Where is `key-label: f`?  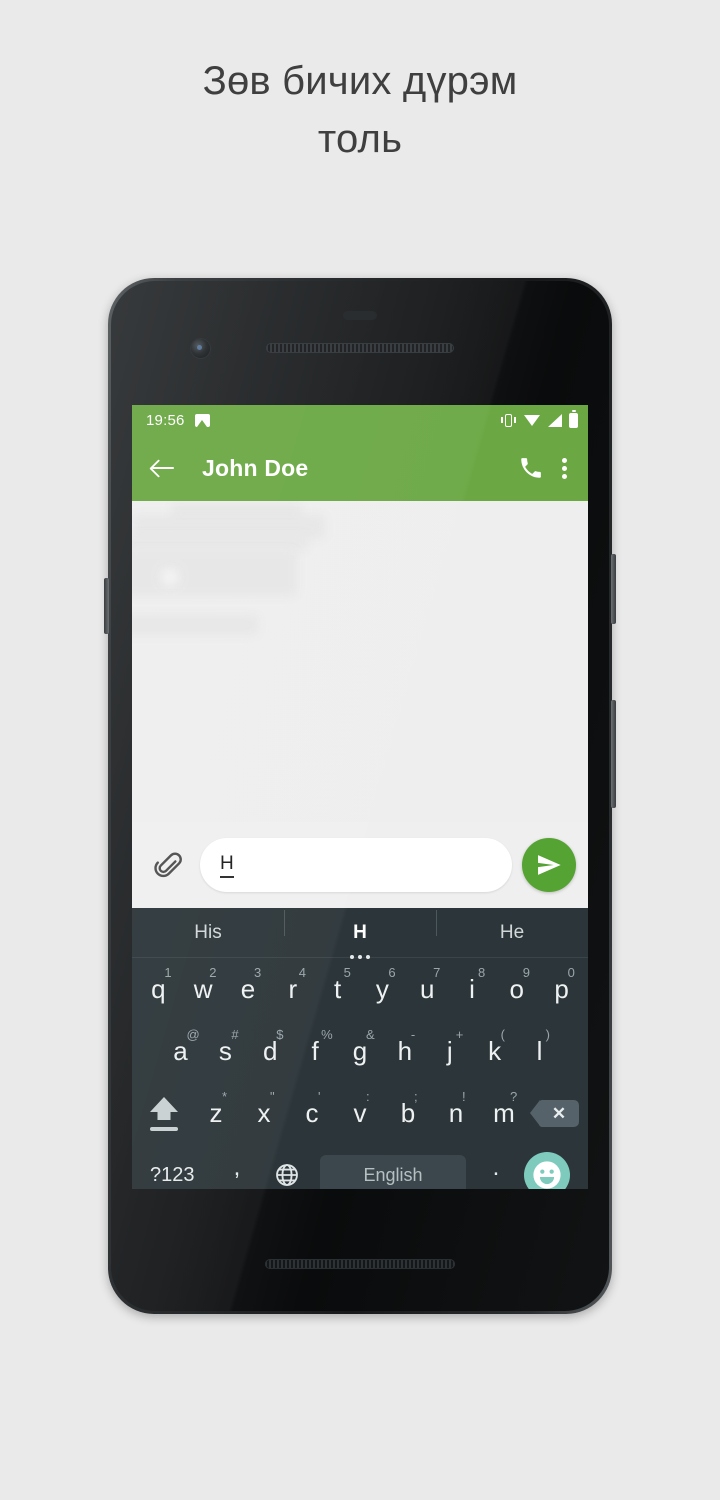
key-label: f is located at coordinates (315, 1051).